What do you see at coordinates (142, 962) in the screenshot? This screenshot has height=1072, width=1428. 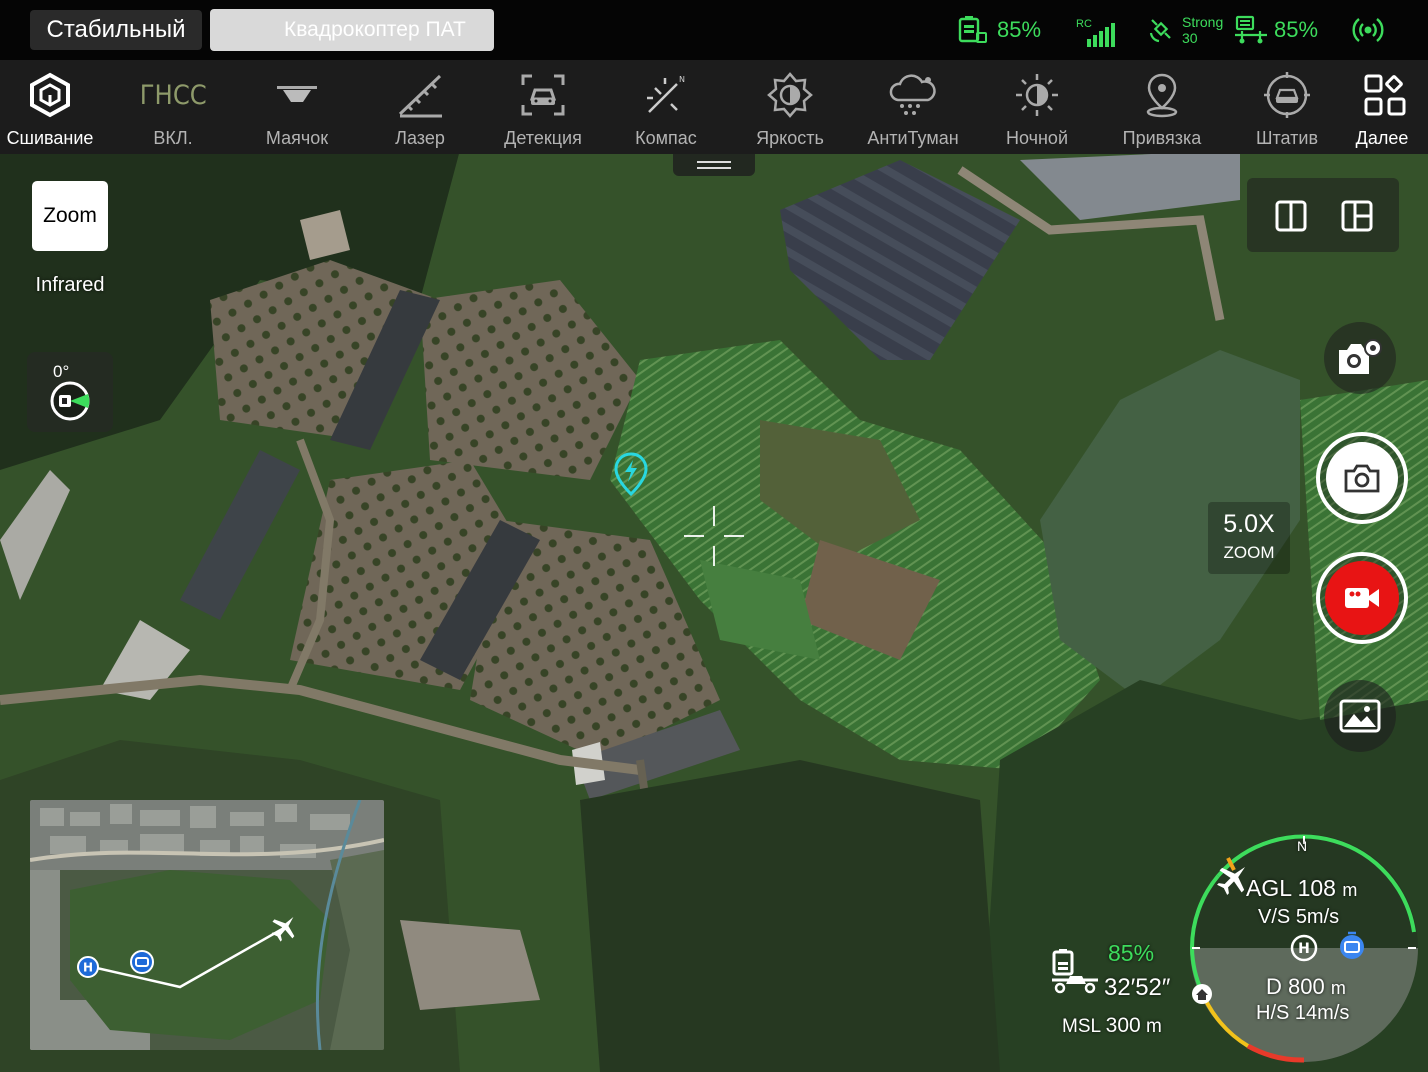 I see `minimap-rc-icon` at bounding box center [142, 962].